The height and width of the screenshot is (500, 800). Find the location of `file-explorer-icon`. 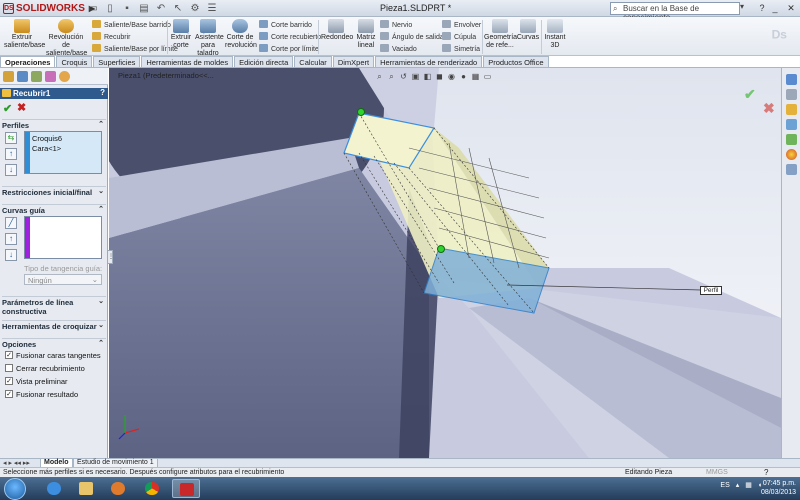

file-explorer-icon is located at coordinates (791, 109).